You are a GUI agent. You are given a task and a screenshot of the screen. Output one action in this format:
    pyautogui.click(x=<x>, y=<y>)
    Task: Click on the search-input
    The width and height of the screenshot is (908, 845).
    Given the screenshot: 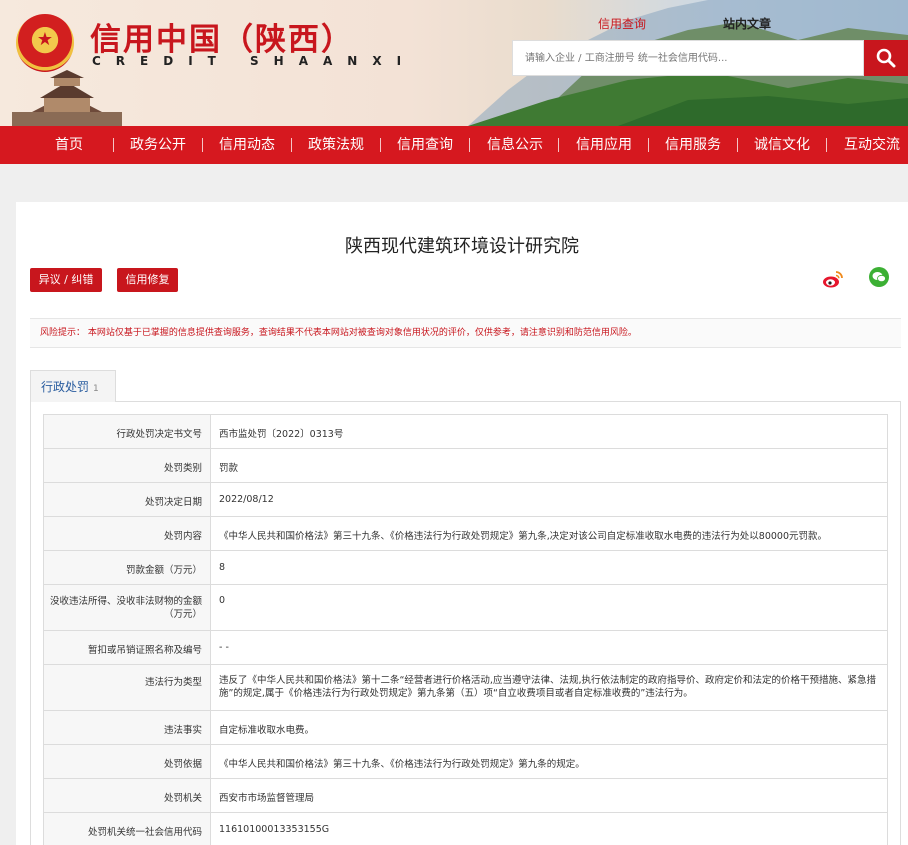 What is the action you would take?
    pyautogui.click(x=688, y=58)
    